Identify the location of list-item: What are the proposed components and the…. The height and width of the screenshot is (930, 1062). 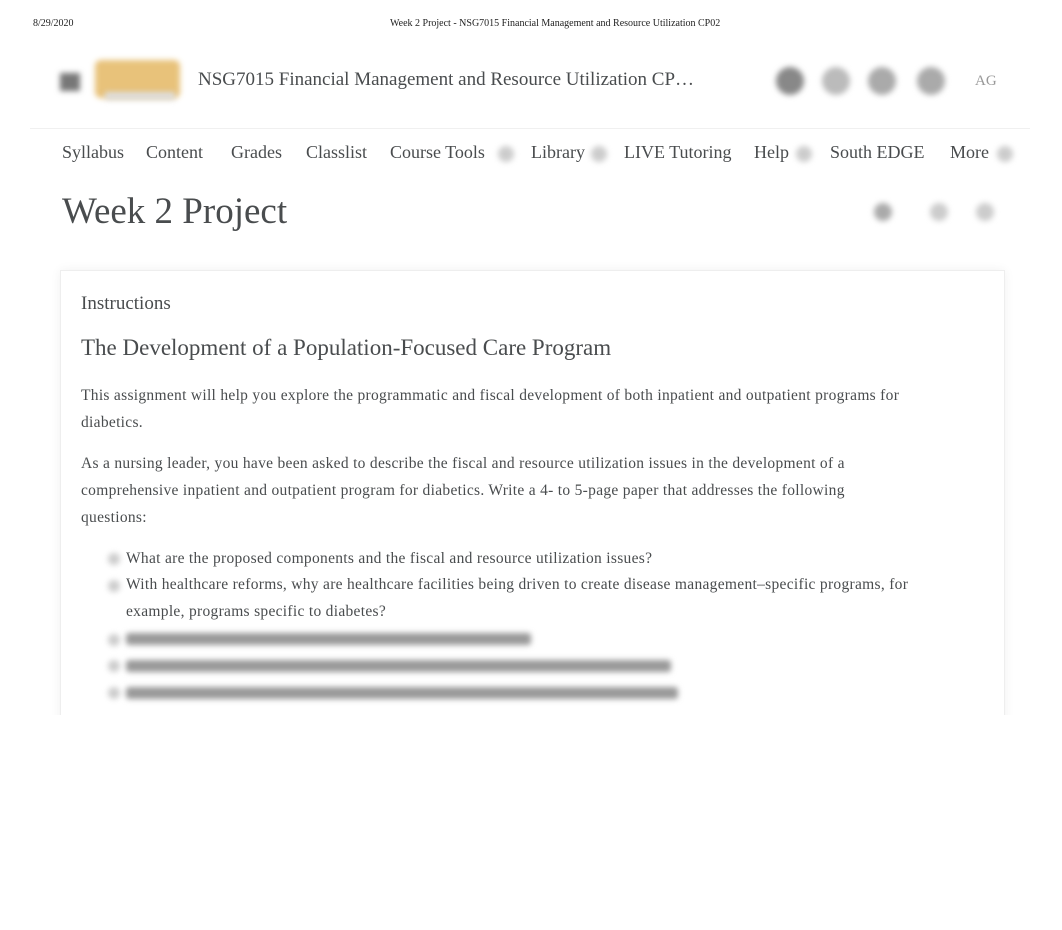
(389, 558).